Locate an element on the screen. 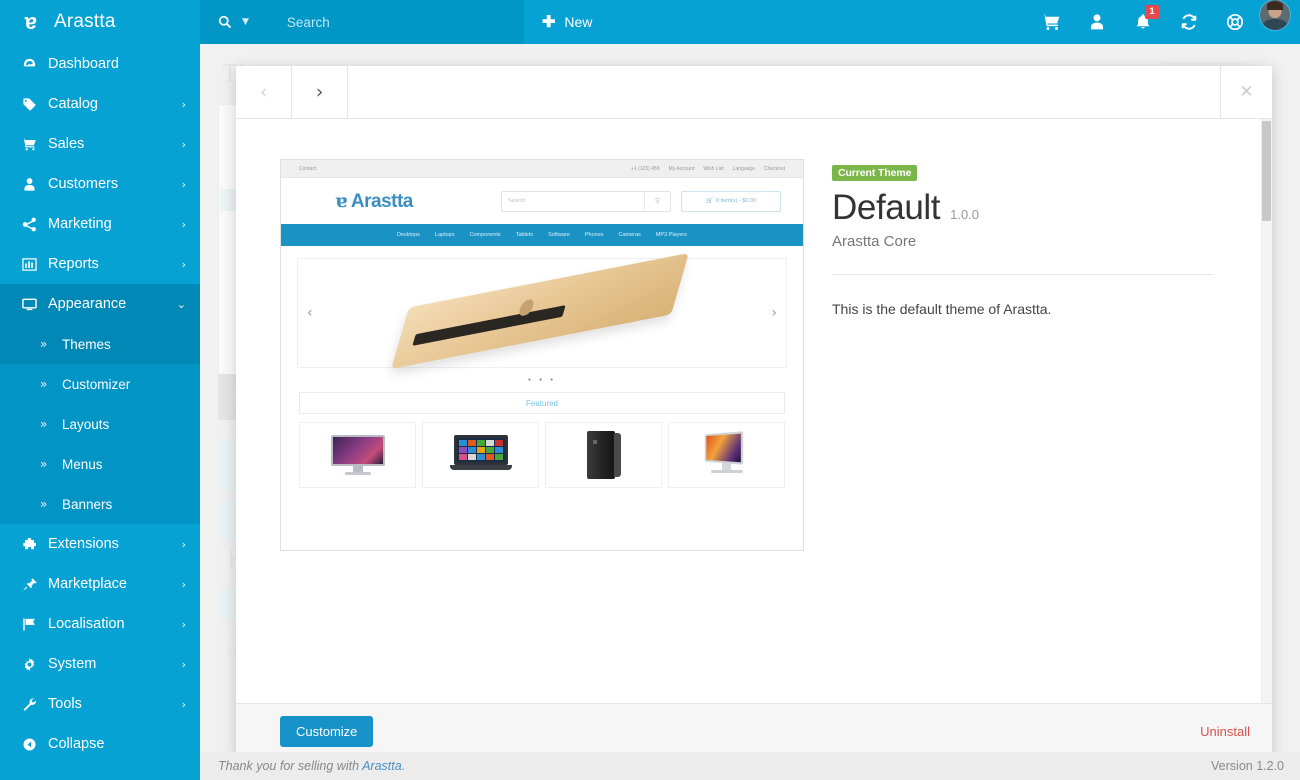  plus-icon: ✚ is located at coordinates (549, 22).